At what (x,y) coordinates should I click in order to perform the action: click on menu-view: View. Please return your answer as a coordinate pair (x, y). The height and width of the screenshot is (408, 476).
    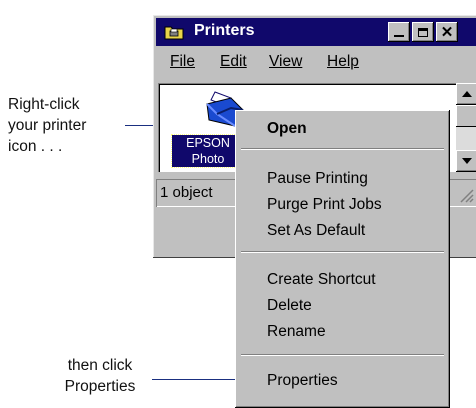
    Looking at the image, I should click on (285, 62).